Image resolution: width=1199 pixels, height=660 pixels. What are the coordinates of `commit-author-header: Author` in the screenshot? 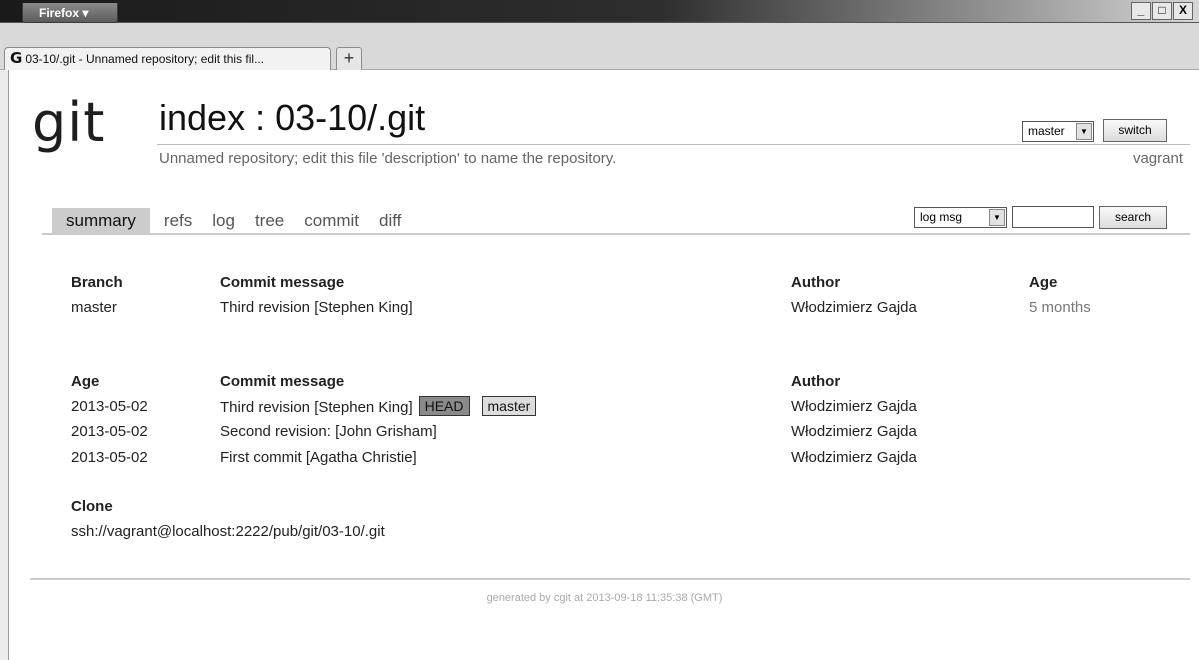 It's located at (816, 381).